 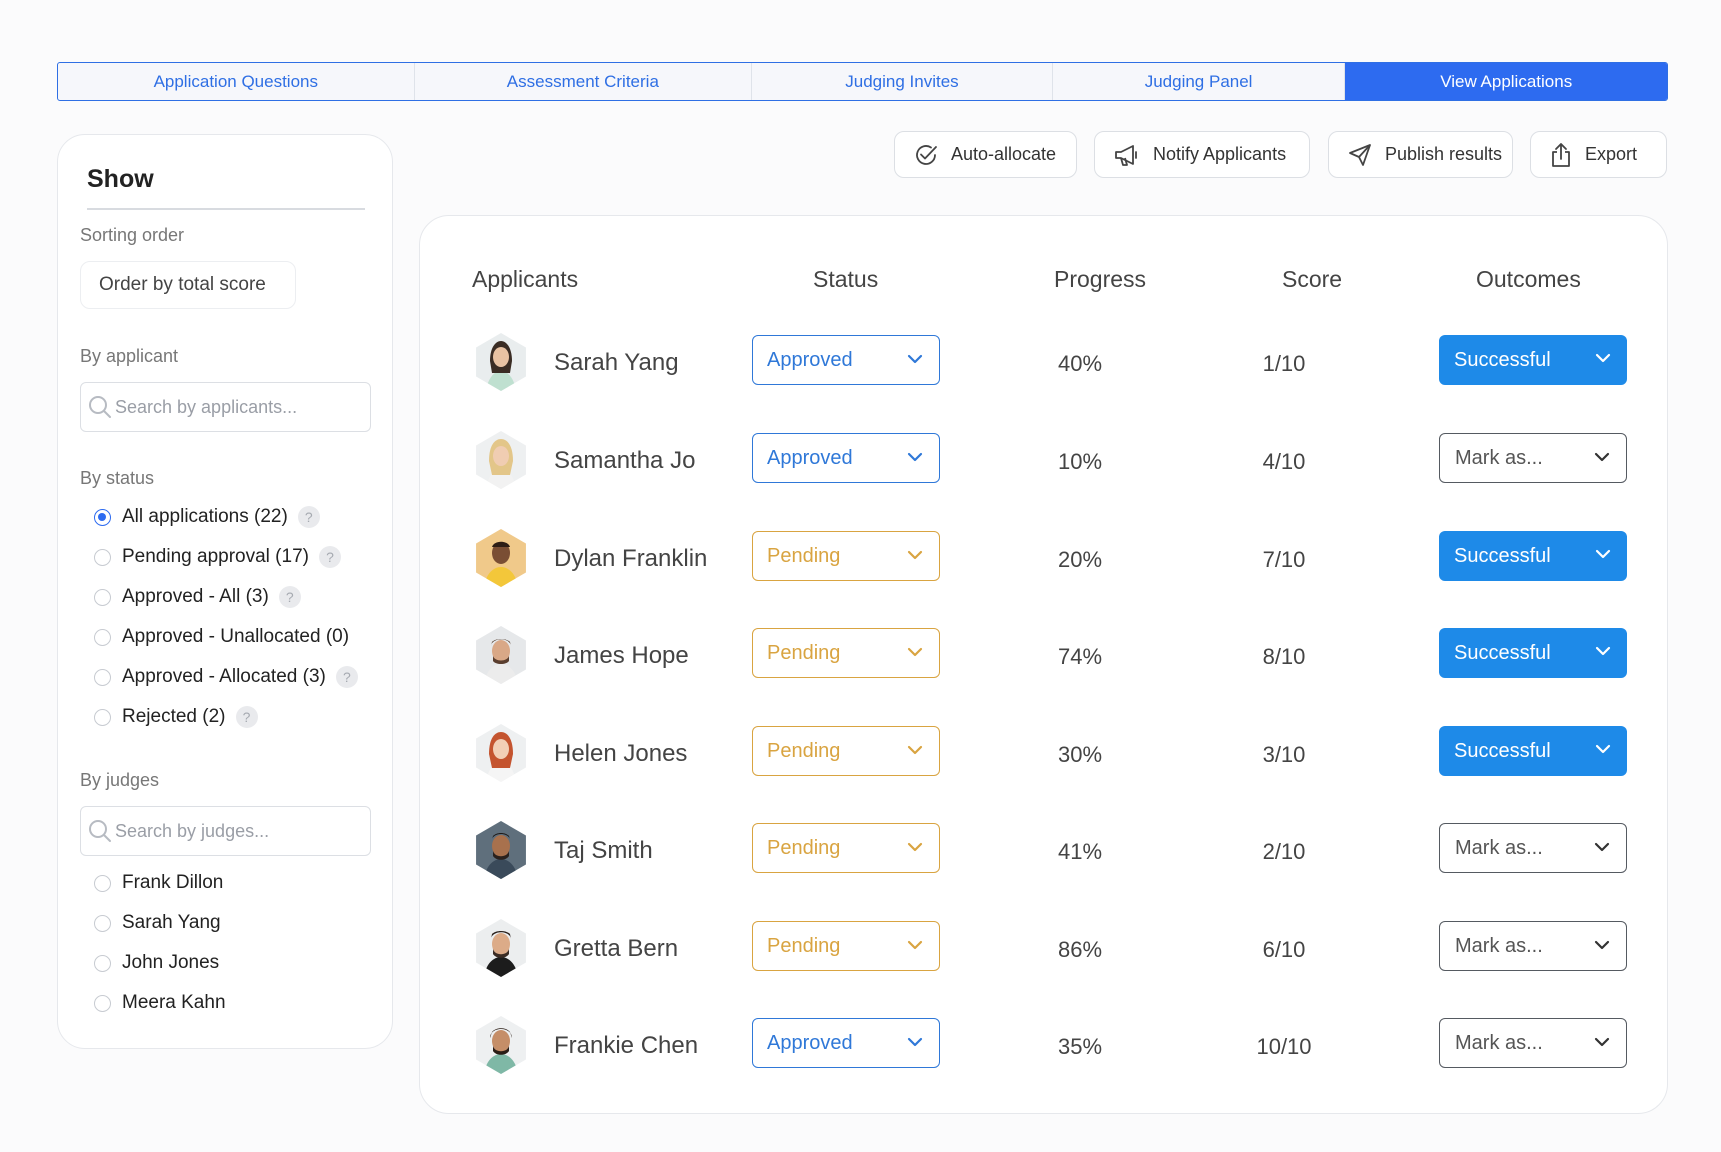 I want to click on auto-allocate-button: Auto-allocate, so click(x=985, y=154).